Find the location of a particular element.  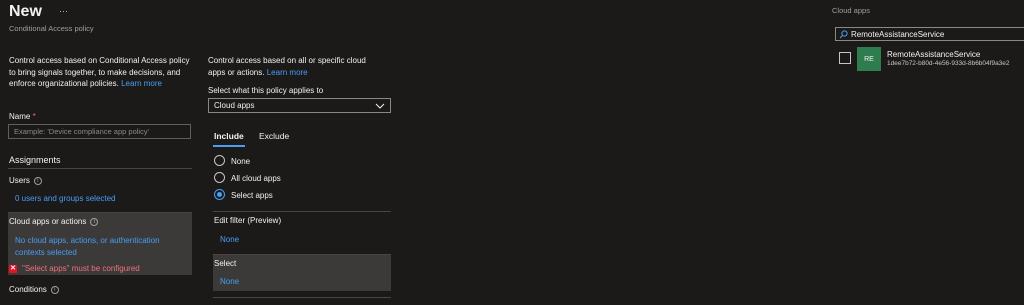

app-search-box: RemoteAssistanceService is located at coordinates (929, 34).